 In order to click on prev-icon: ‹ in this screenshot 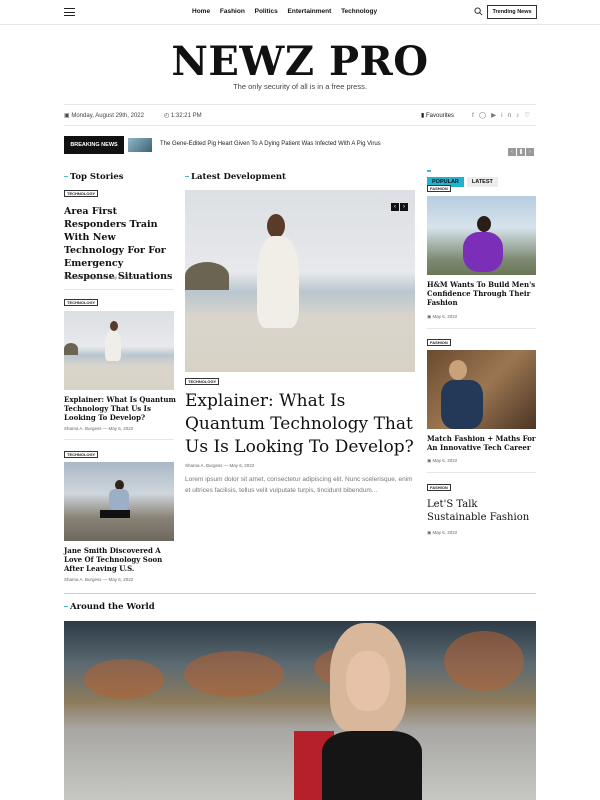, I will do `click(512, 152)`.